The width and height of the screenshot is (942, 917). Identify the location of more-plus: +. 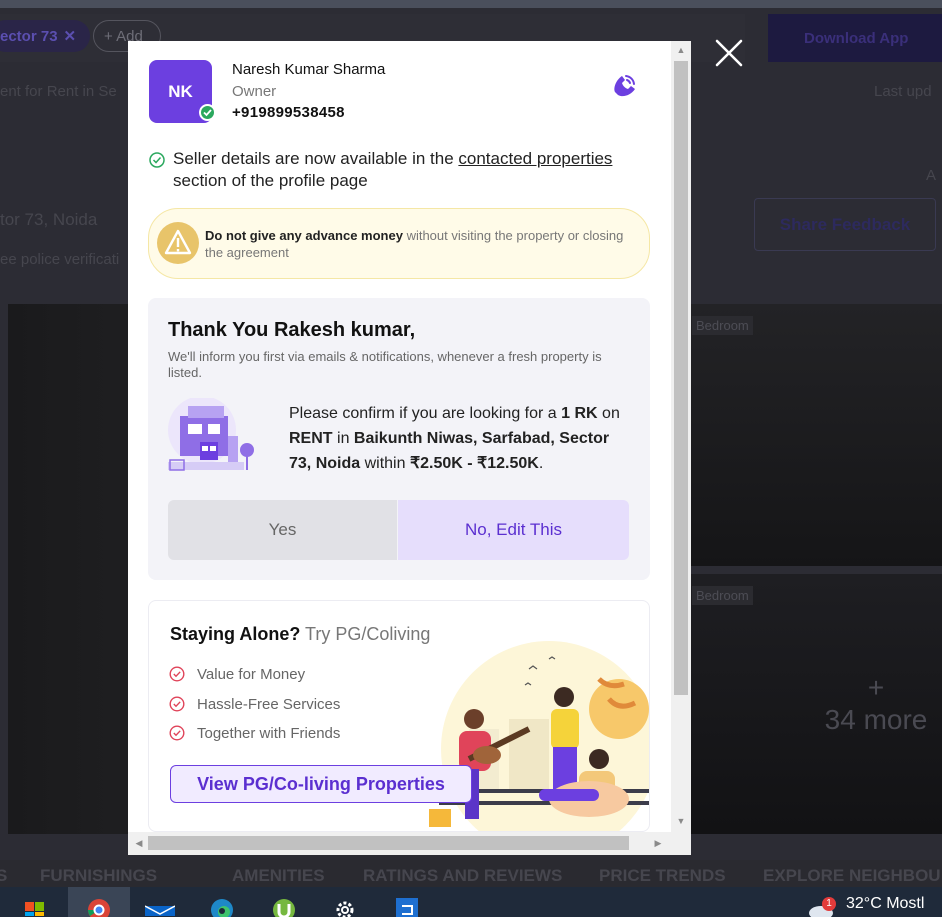
(876, 687).